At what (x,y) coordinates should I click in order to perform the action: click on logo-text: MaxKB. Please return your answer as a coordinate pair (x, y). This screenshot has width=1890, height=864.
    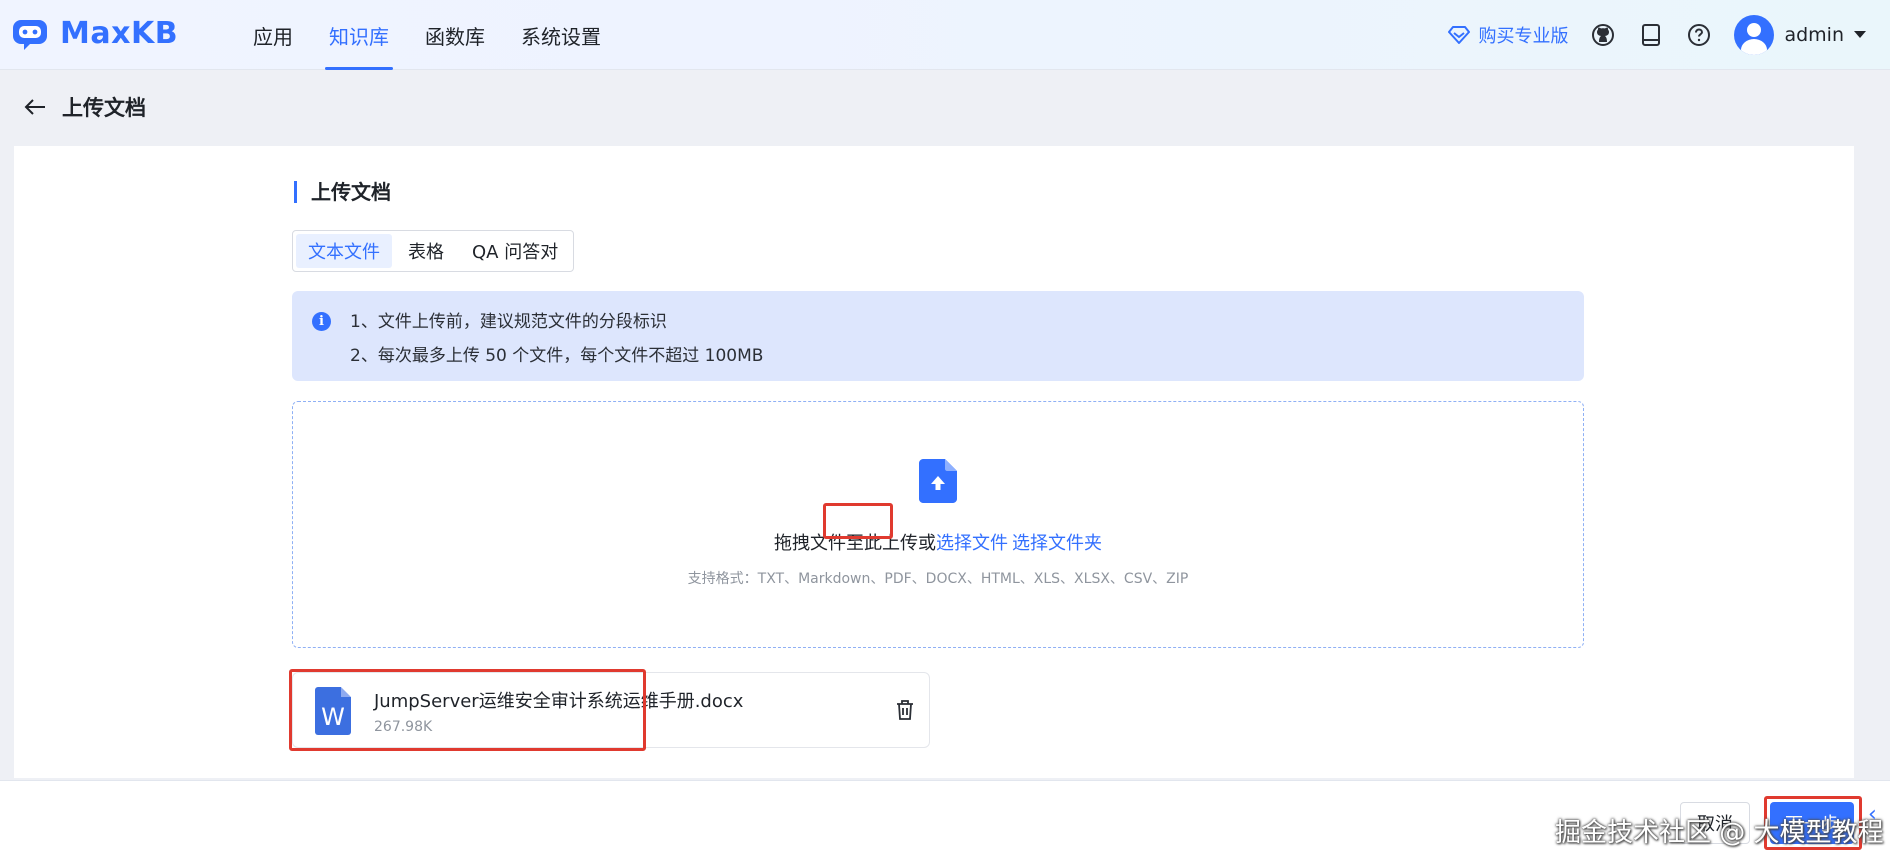
    Looking at the image, I should click on (119, 33).